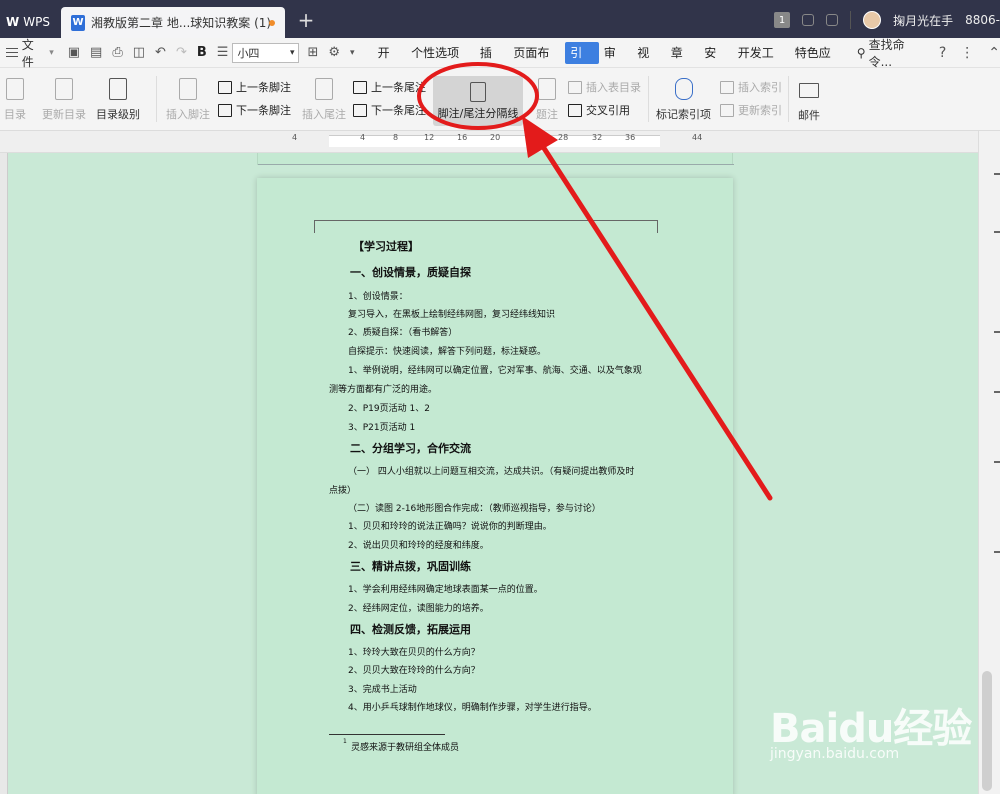 The width and height of the screenshot is (1000, 794). I want to click on collapse-ribbon-icon: ⌃, so click(994, 53).